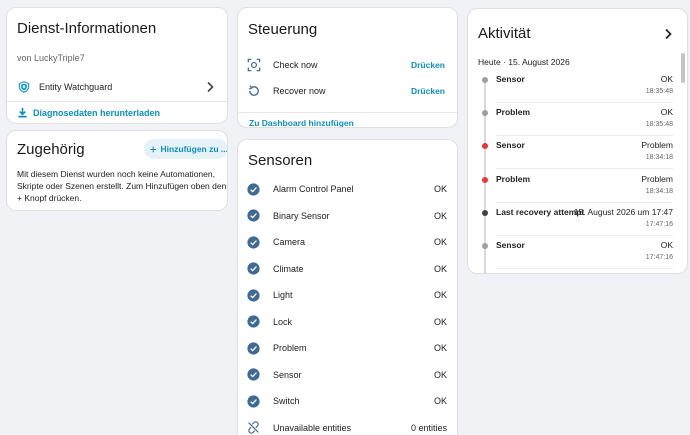  I want to click on sensor-row: Switch OK, so click(347, 401).